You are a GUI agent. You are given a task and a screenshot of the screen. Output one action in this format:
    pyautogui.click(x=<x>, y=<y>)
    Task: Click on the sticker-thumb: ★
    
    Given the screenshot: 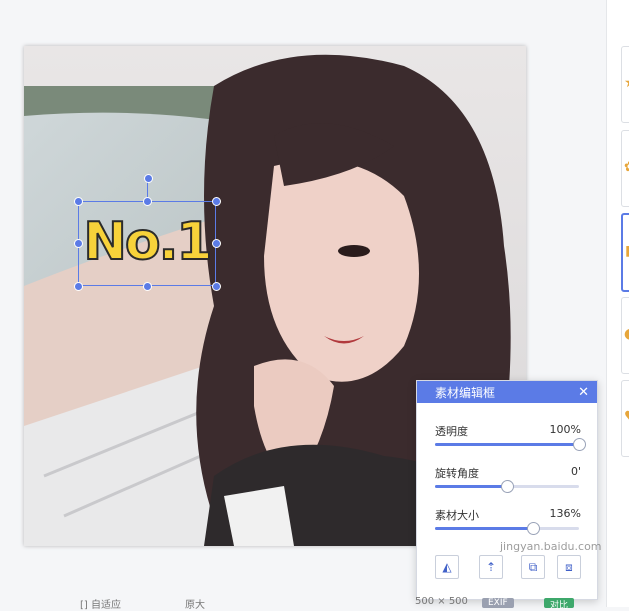 What is the action you would take?
    pyautogui.click(x=625, y=84)
    